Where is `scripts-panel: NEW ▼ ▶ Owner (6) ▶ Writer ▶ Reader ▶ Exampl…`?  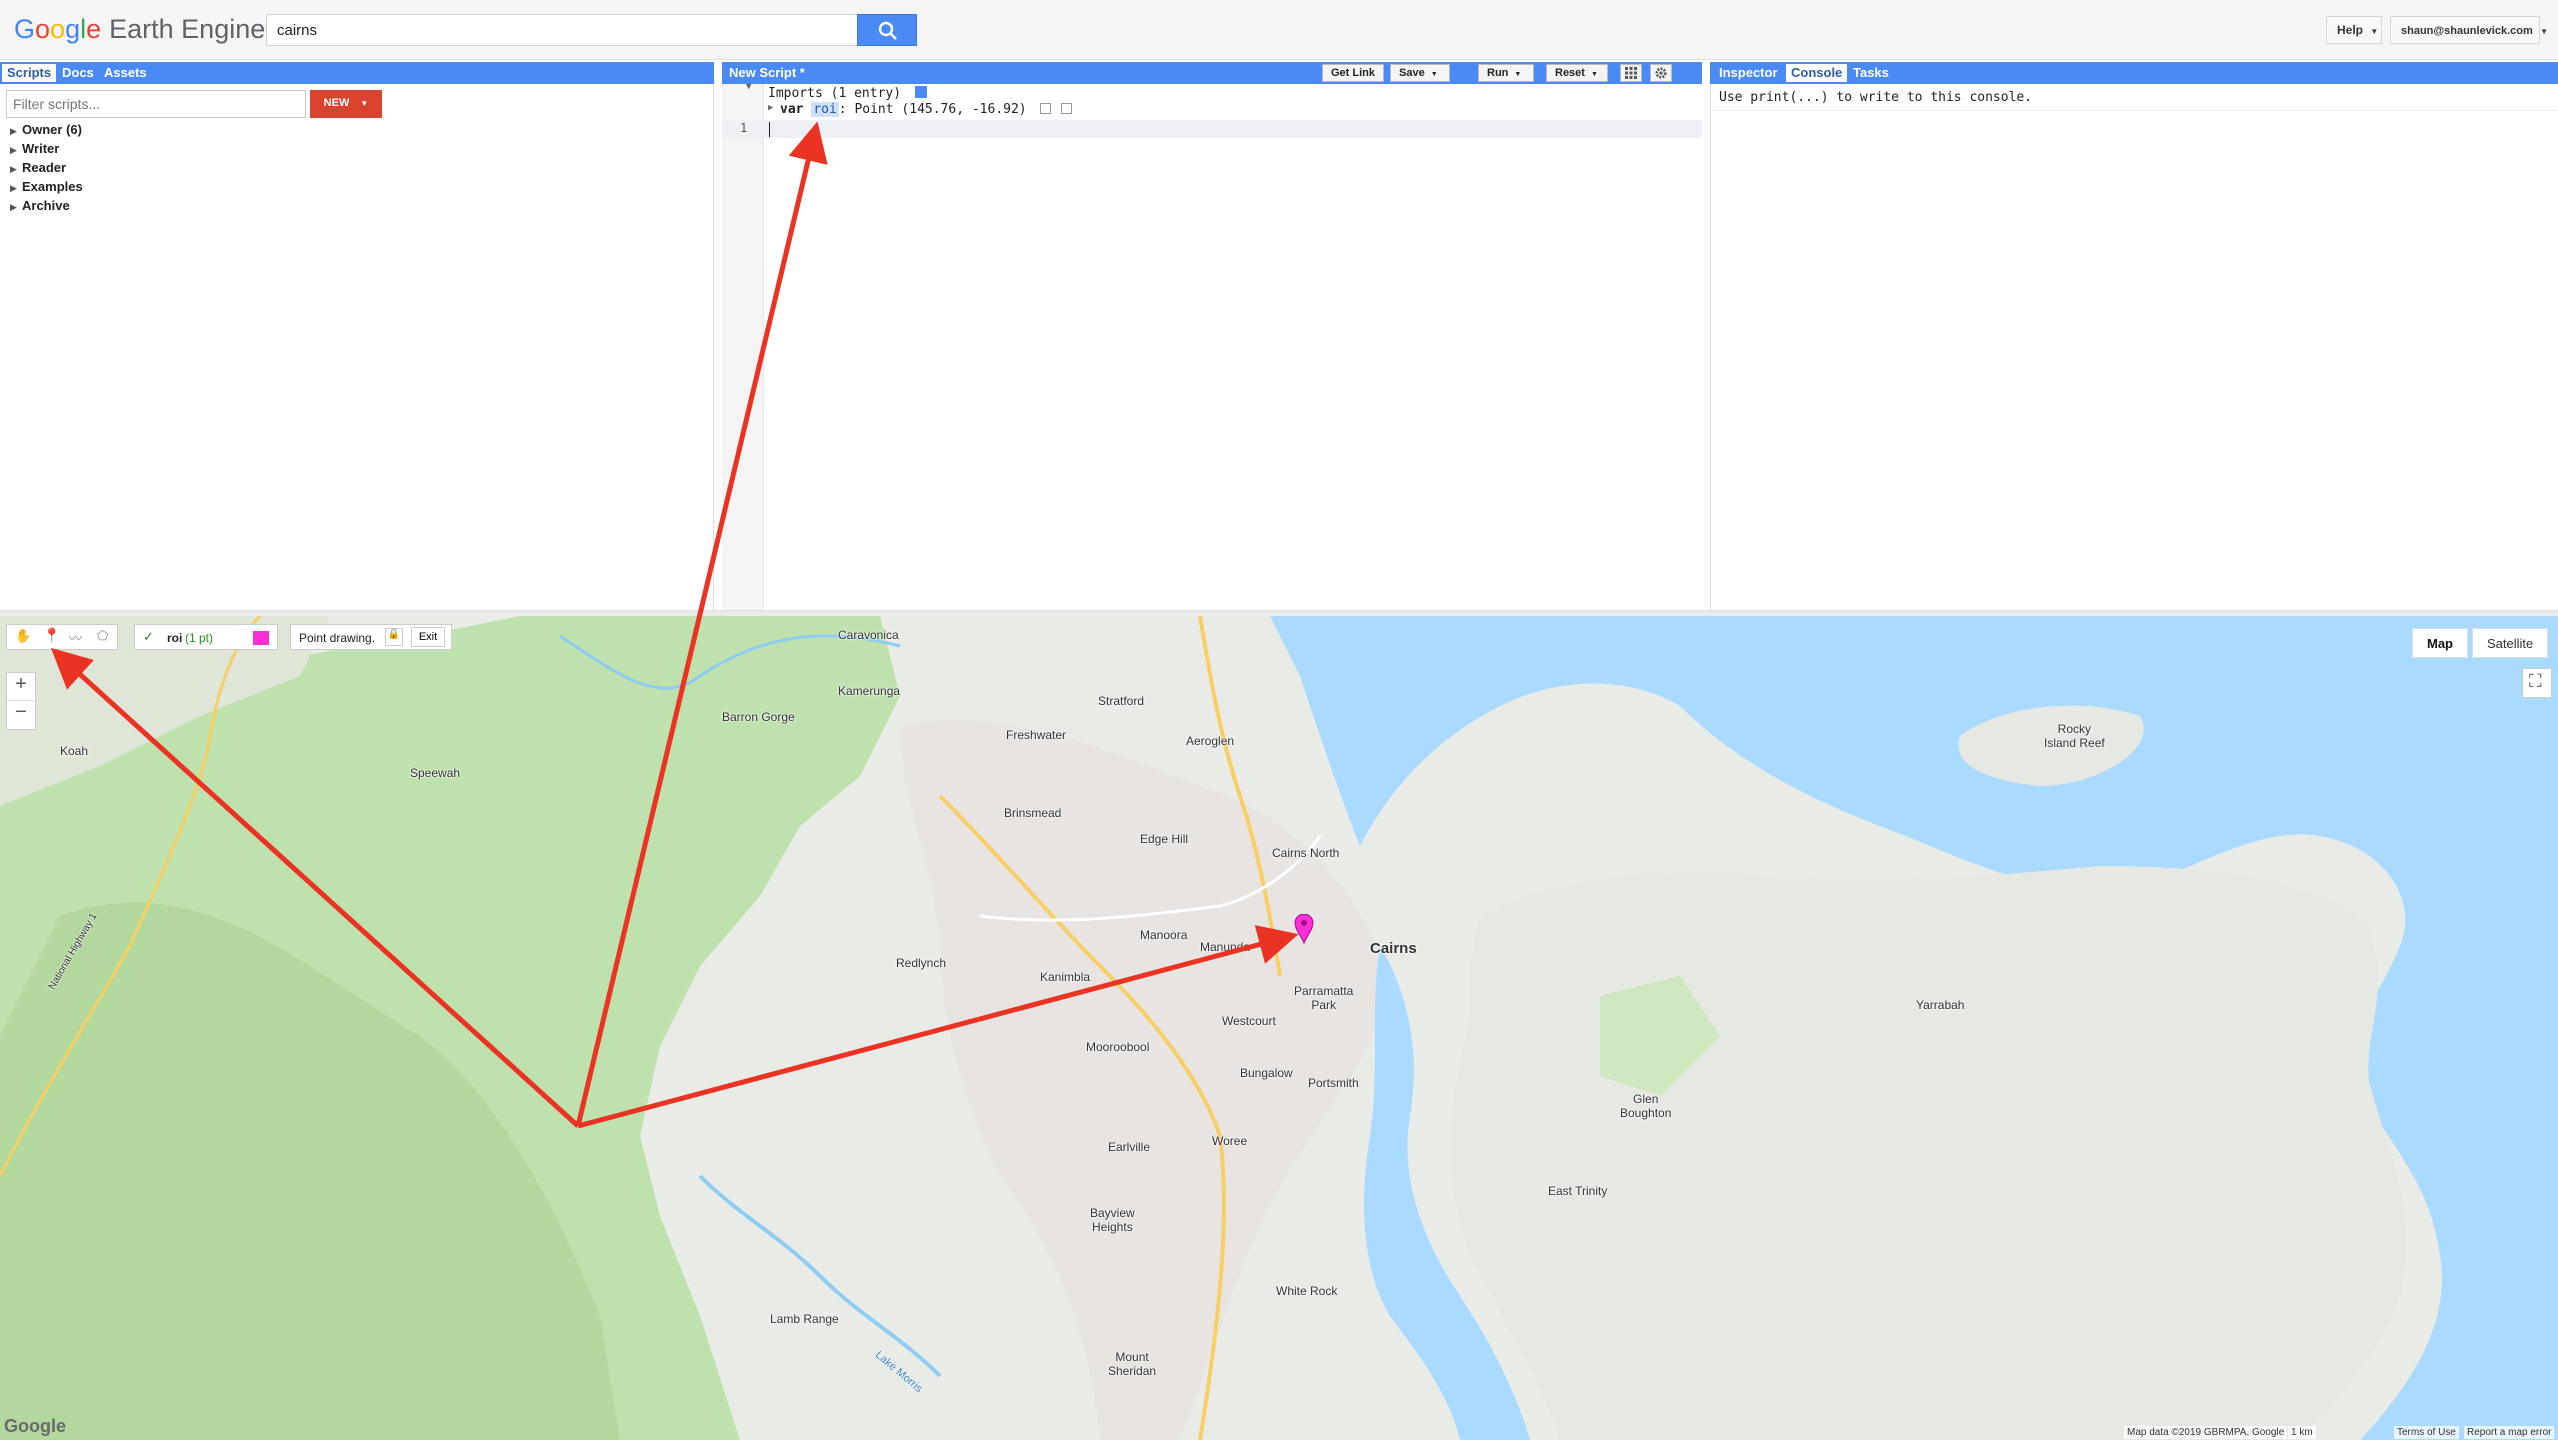
scripts-panel: NEW ▼ ▶ Owner (6) ▶ Writer ▶ Reader ▶ Exampl… is located at coordinates (357, 347).